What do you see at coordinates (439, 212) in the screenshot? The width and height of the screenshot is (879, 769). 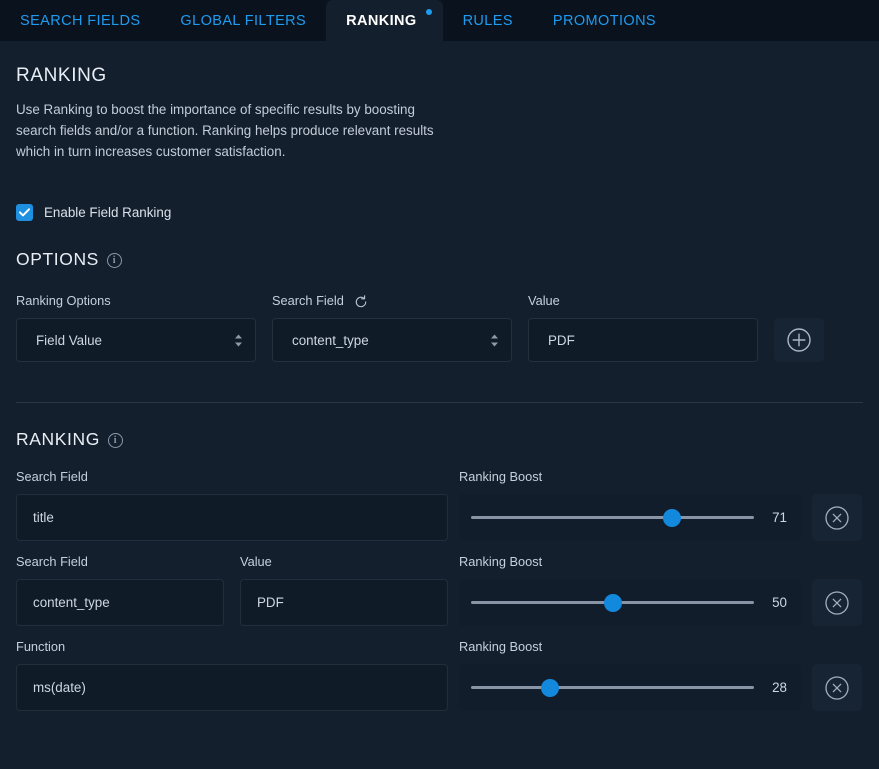 I see `enable-field-ranking-row: Enable Field Ranking` at bounding box center [439, 212].